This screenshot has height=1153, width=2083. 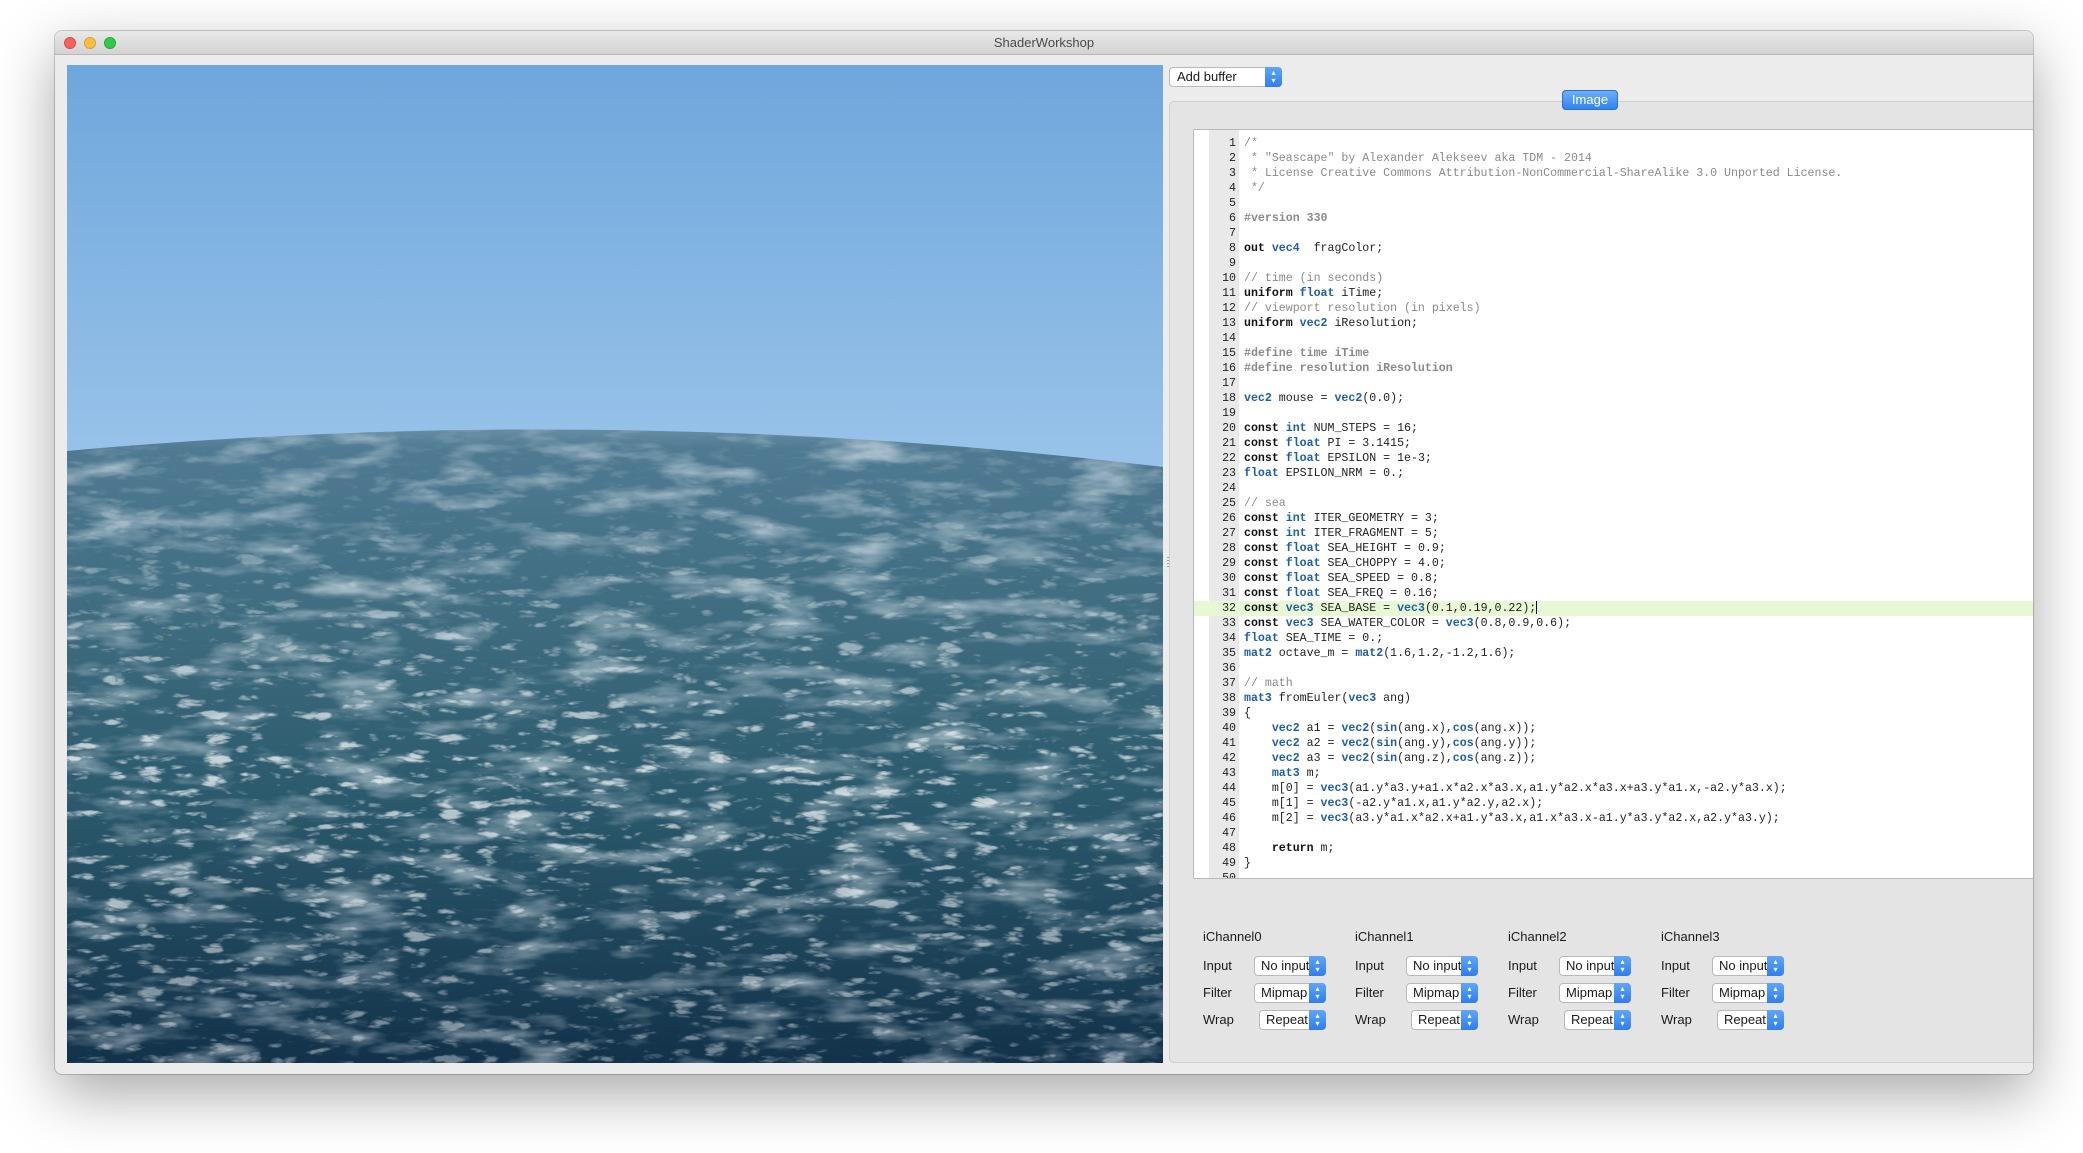 I want to click on code-line: 14, so click(x=1613, y=338).